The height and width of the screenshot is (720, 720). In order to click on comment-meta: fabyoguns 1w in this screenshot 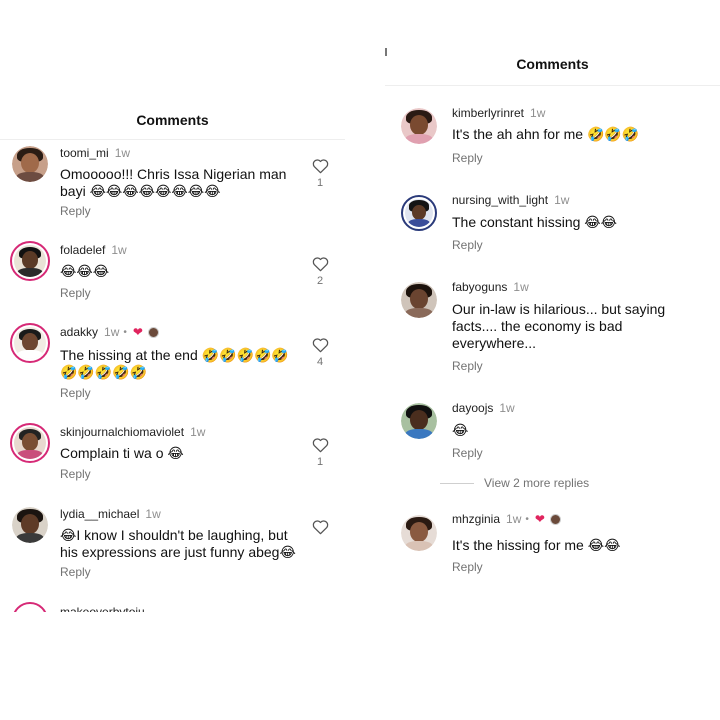, I will do `click(490, 287)`.